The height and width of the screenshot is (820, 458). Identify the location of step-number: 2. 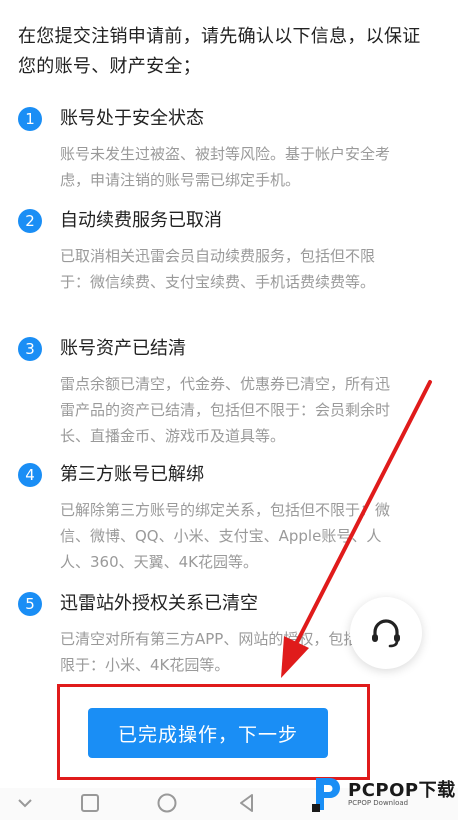
(30, 221).